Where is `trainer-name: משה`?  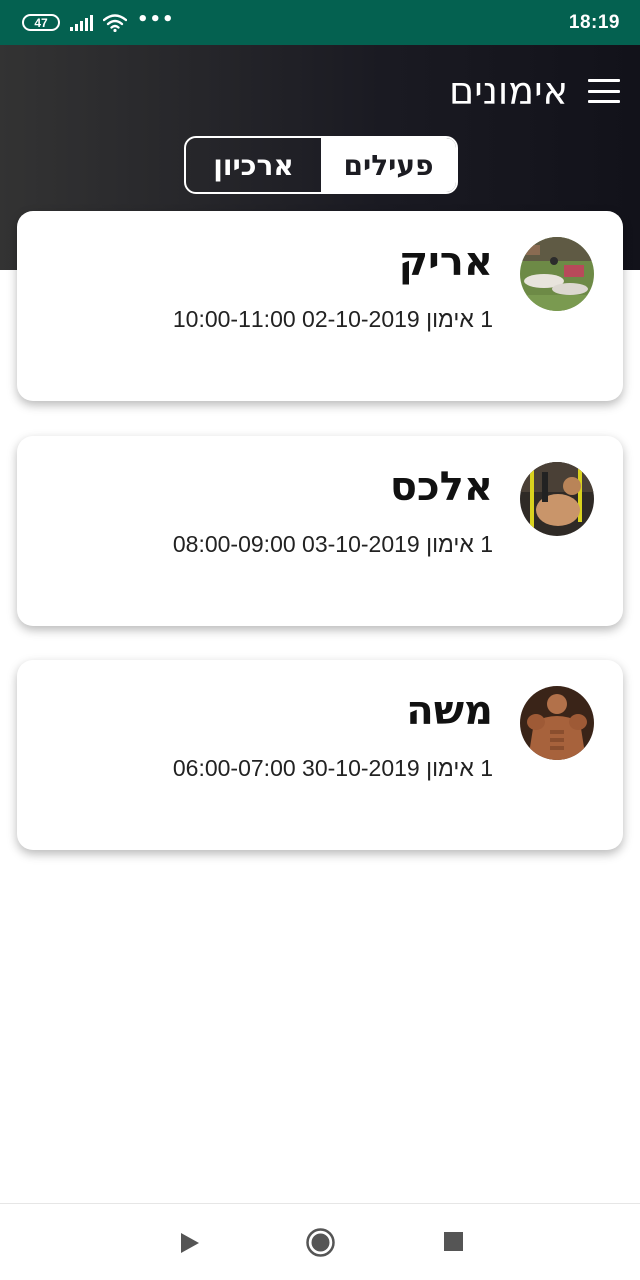
trainer-name: משה is located at coordinates (449, 711).